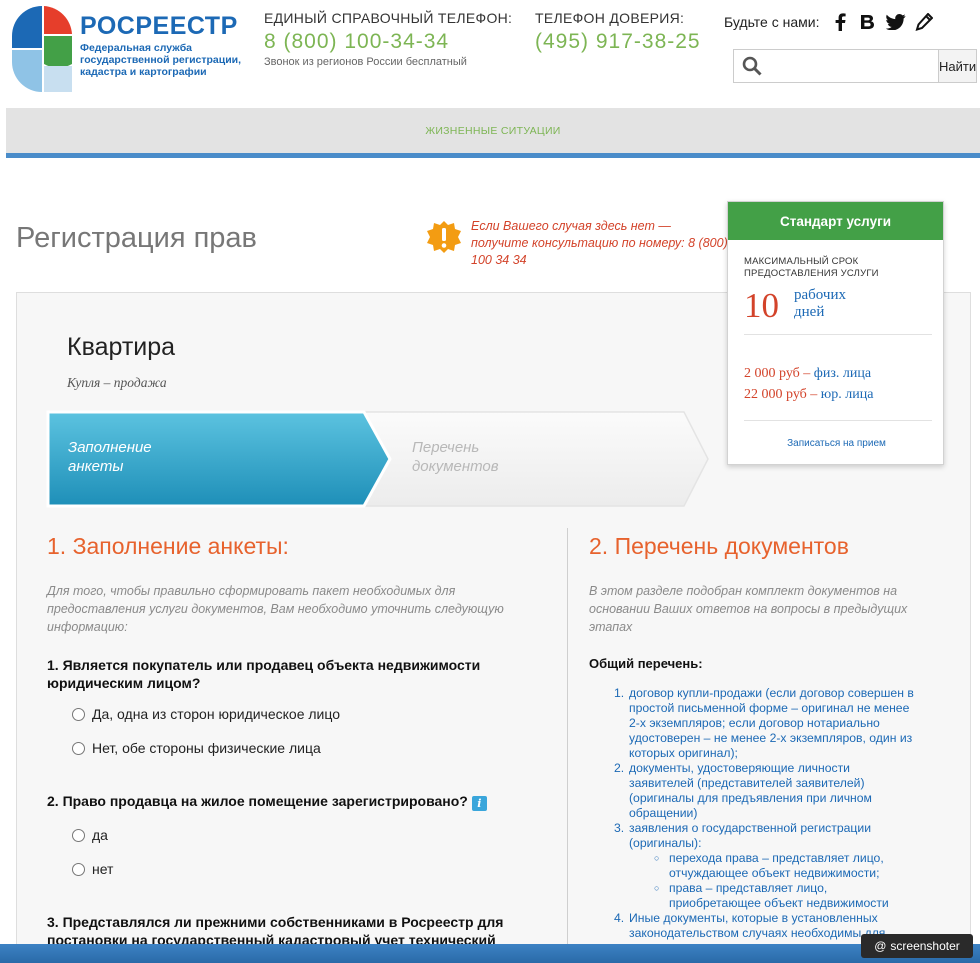  Describe the element at coordinates (42, 49) in the screenshot. I see `logo-emblem-icon` at that location.